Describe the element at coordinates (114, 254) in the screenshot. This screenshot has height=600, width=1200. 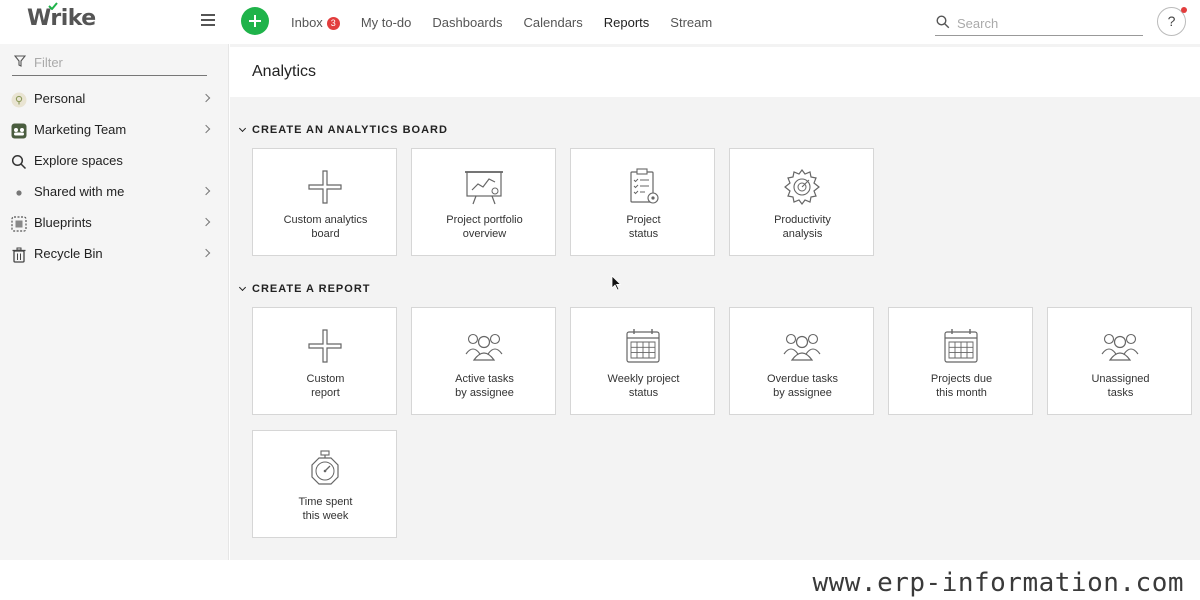
I see `sidebar-item-recycle-bin: Recycle Bin` at that location.